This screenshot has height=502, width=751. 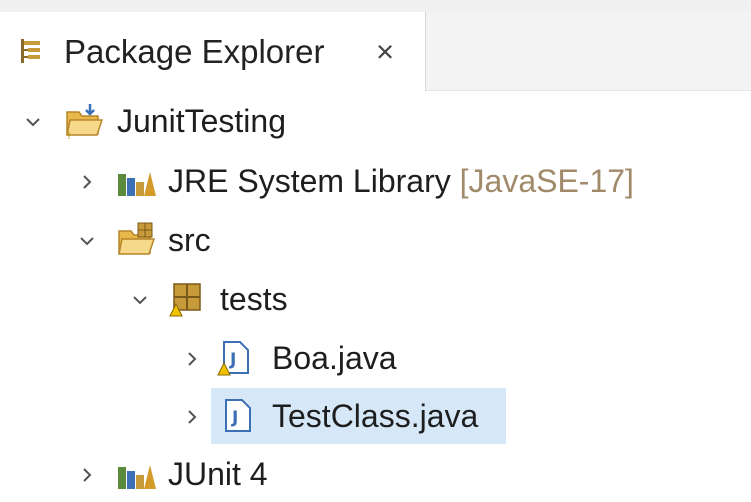 I want to click on tab-title: Package Explorer, so click(x=194, y=51).